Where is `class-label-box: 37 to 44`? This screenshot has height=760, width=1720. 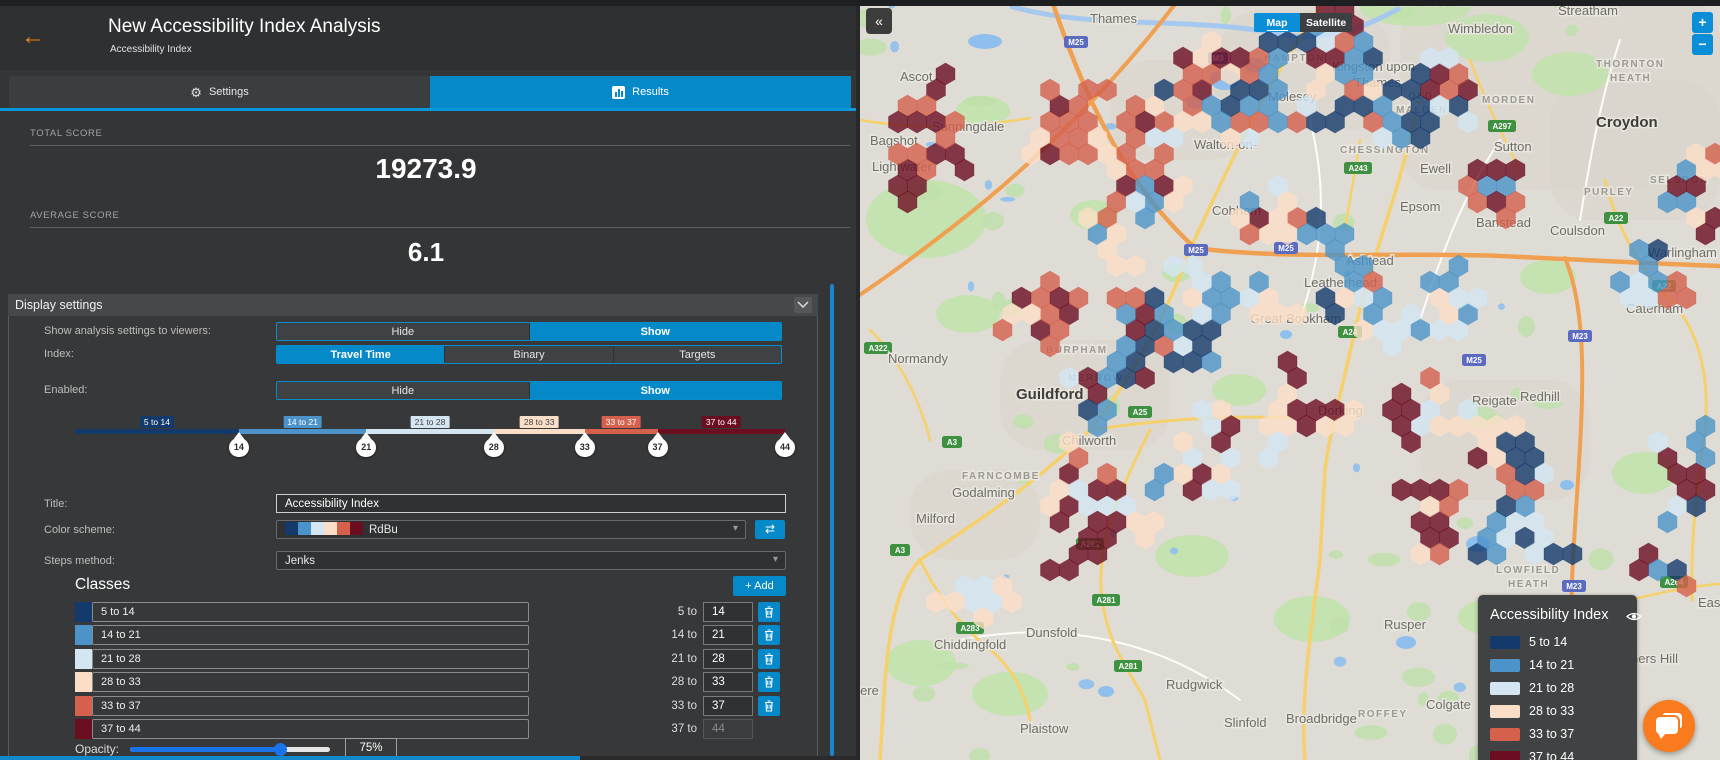
class-label-box: 37 to 44 is located at coordinates (310, 729).